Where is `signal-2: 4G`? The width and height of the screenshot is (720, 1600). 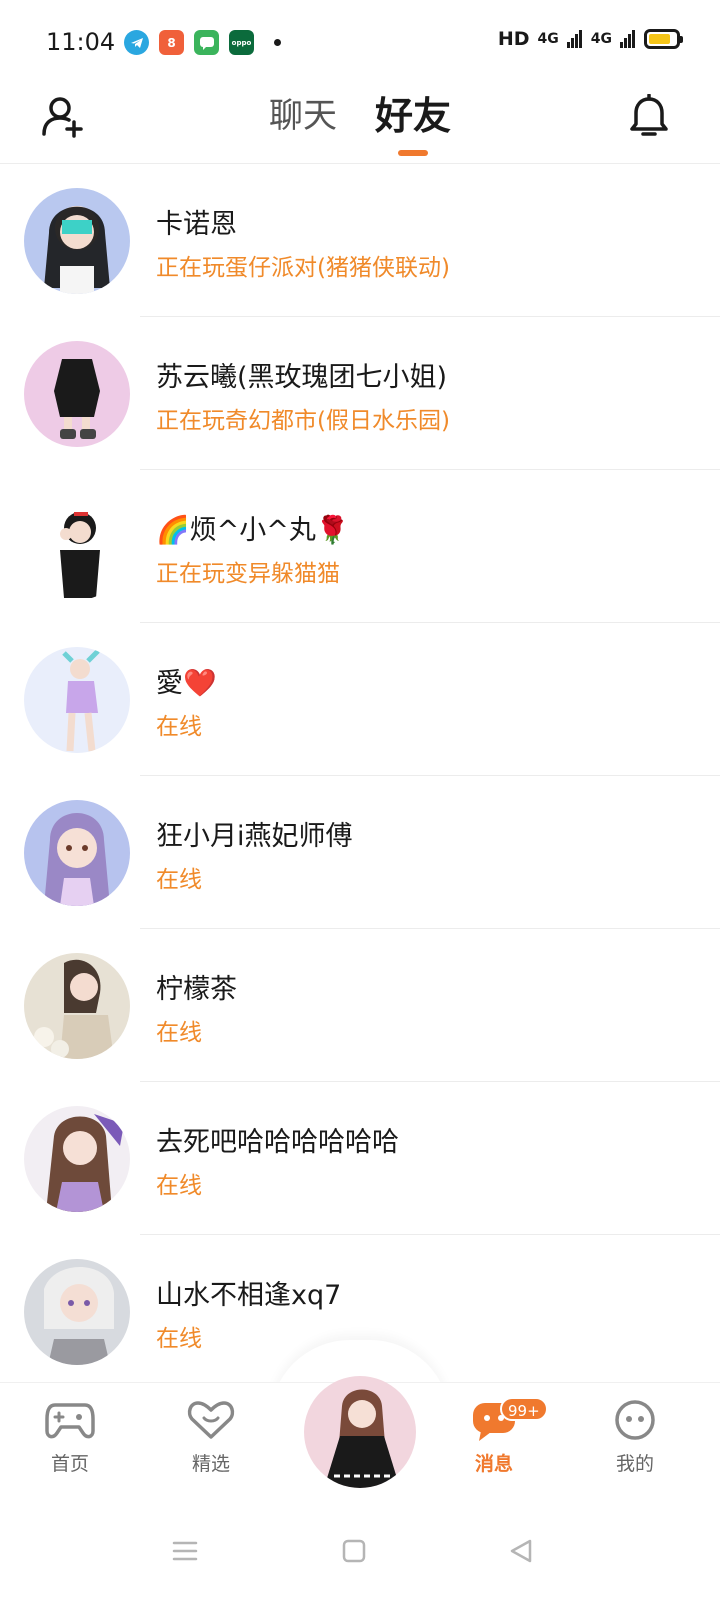 signal-2: 4G is located at coordinates (601, 39).